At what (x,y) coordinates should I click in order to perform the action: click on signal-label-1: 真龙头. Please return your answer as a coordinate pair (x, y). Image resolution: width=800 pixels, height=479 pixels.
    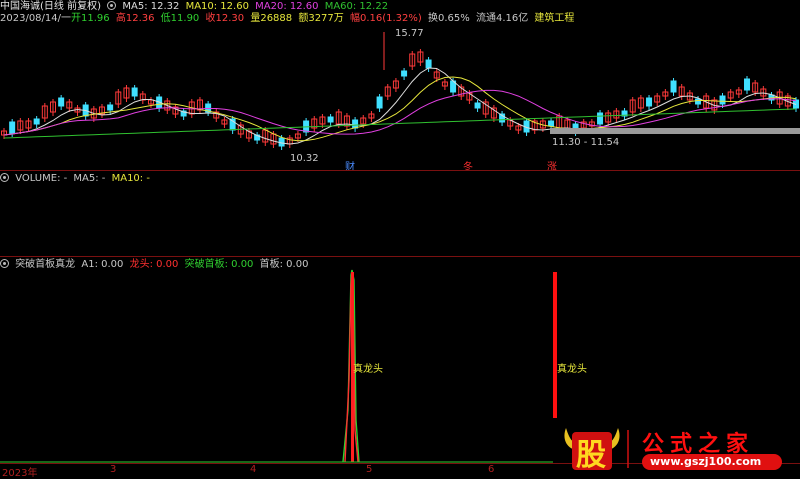
    Looking at the image, I should click on (368, 369).